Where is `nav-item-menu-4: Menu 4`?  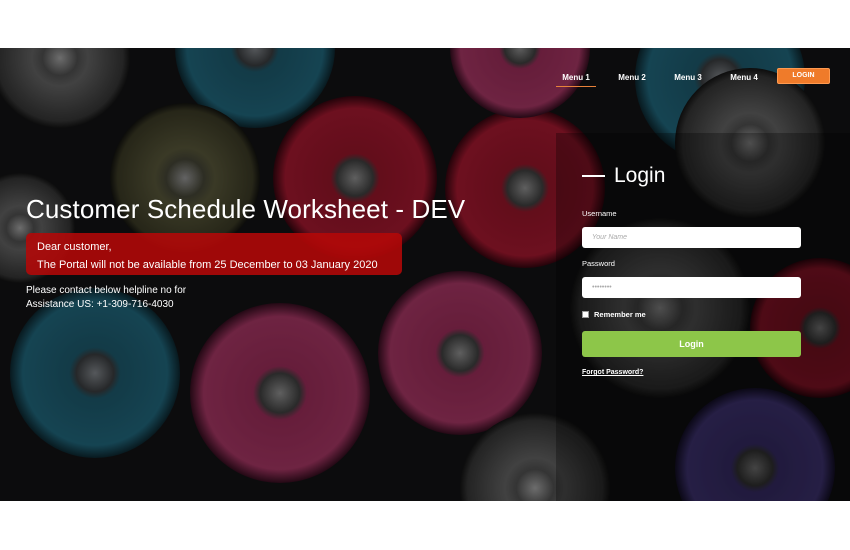 nav-item-menu-4: Menu 4 is located at coordinates (744, 78).